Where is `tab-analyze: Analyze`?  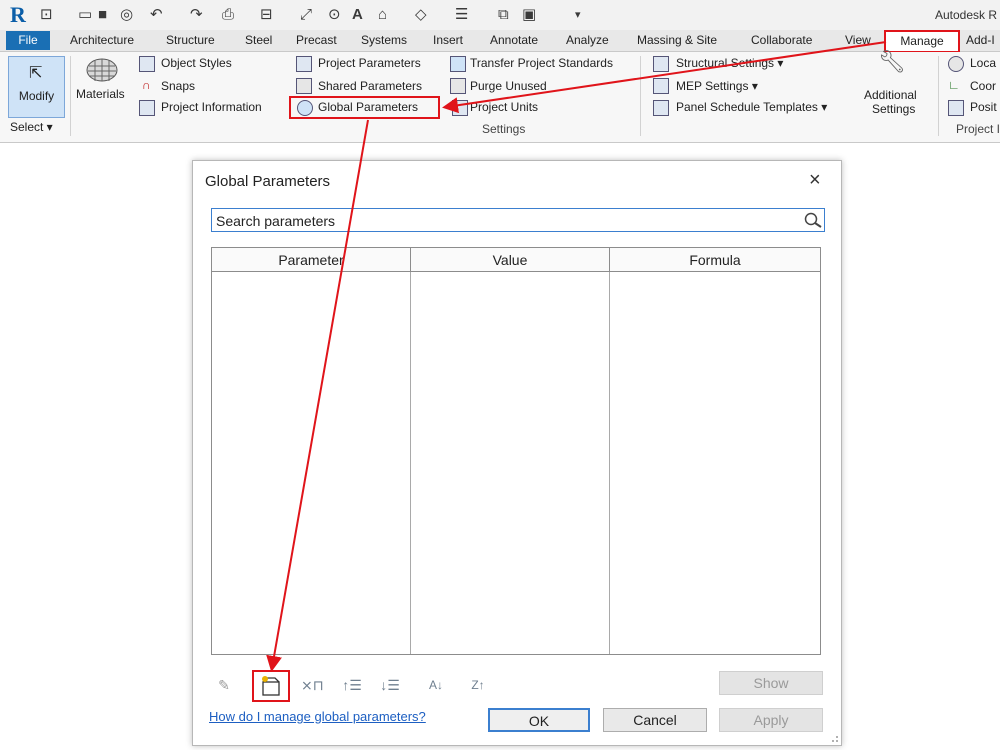 tab-analyze: Analyze is located at coordinates (587, 40).